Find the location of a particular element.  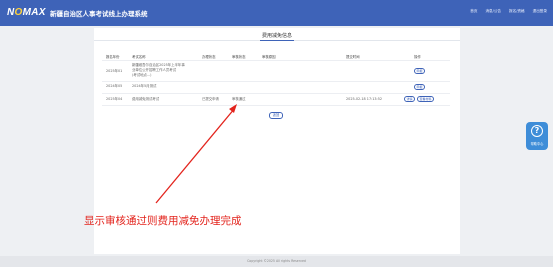

annotation-arrow is located at coordinates (196, 154).